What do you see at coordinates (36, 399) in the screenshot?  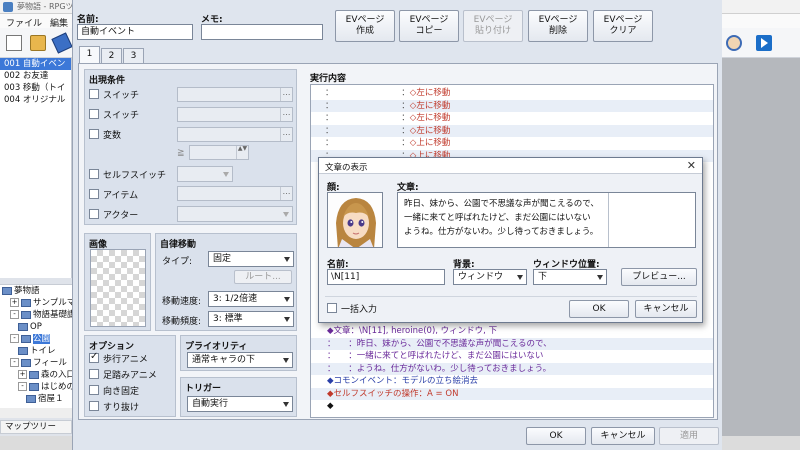 I see `tree-item: 宿屋１` at bounding box center [36, 399].